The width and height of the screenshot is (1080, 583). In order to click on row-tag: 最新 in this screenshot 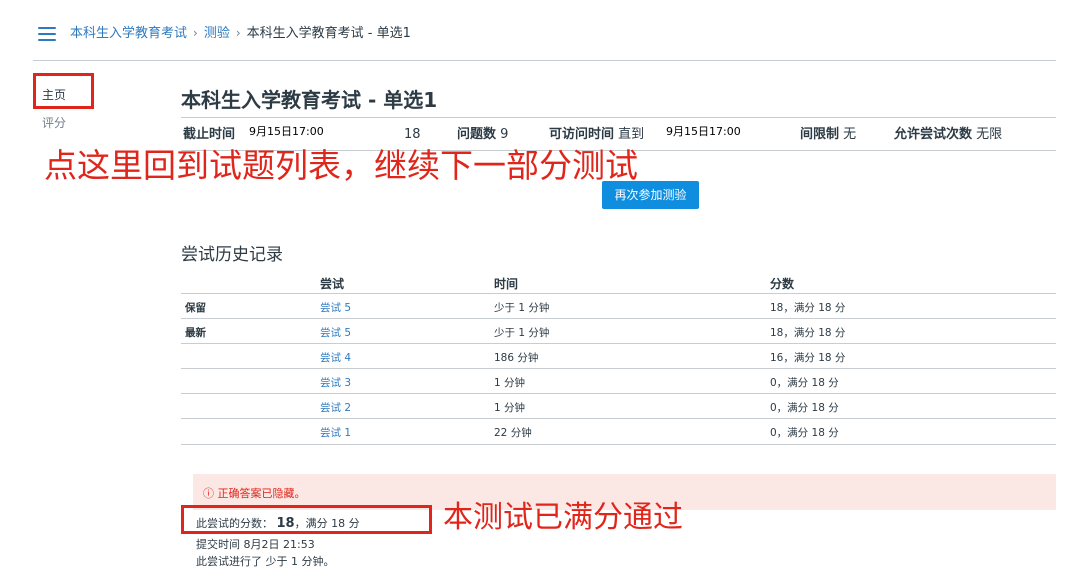, I will do `click(195, 333)`.